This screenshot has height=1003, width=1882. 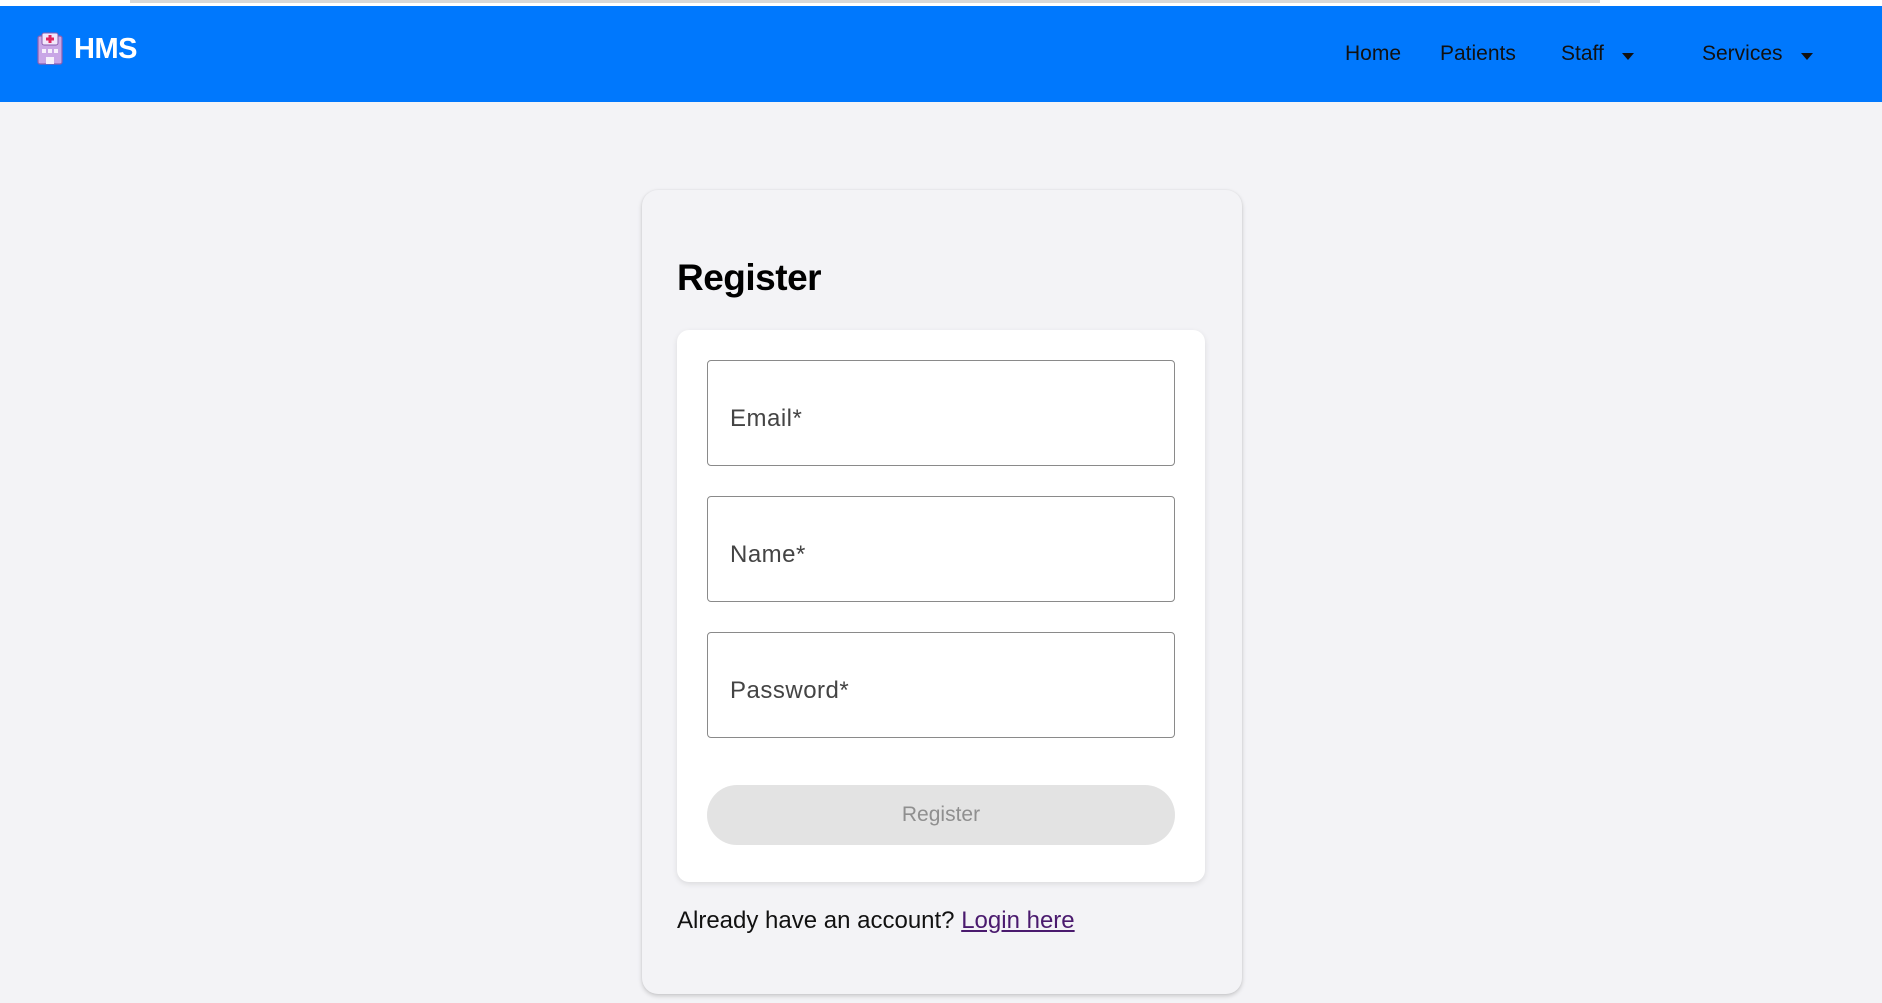 What do you see at coordinates (941, 685) in the screenshot?
I see `password-field: Password*` at bounding box center [941, 685].